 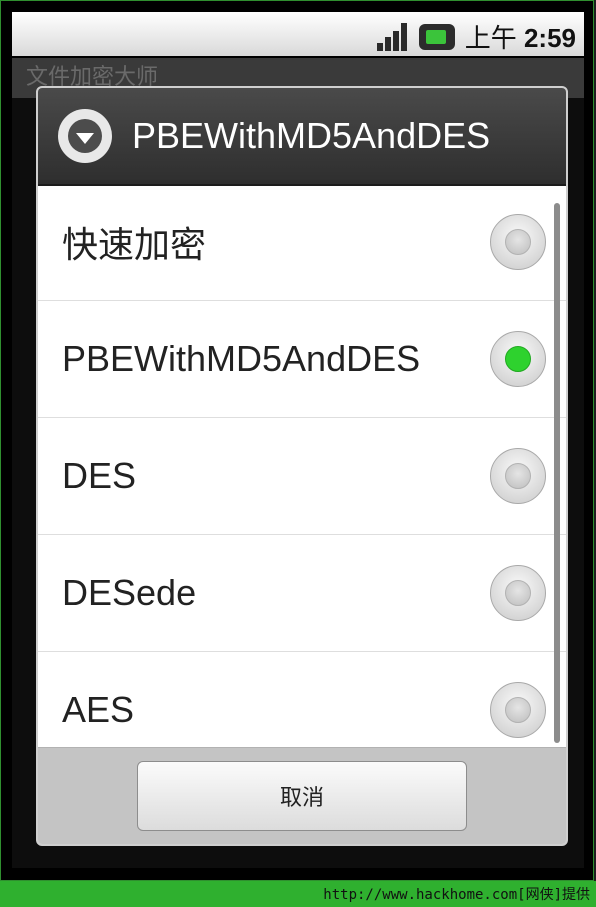 I want to click on dialog-header: PBEWithMD5AndDES, so click(x=302, y=137).